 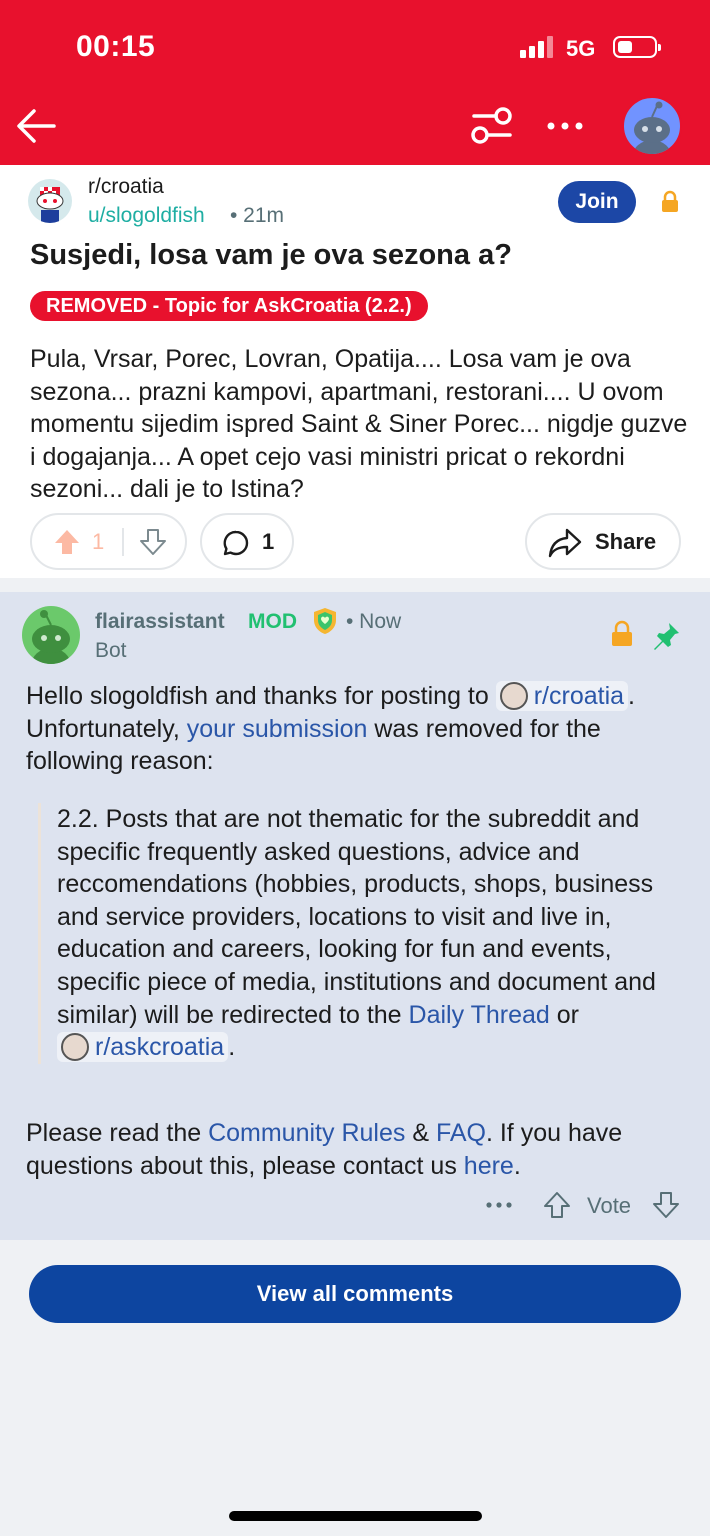 I want to click on sort-filter-button, so click(x=491, y=126).